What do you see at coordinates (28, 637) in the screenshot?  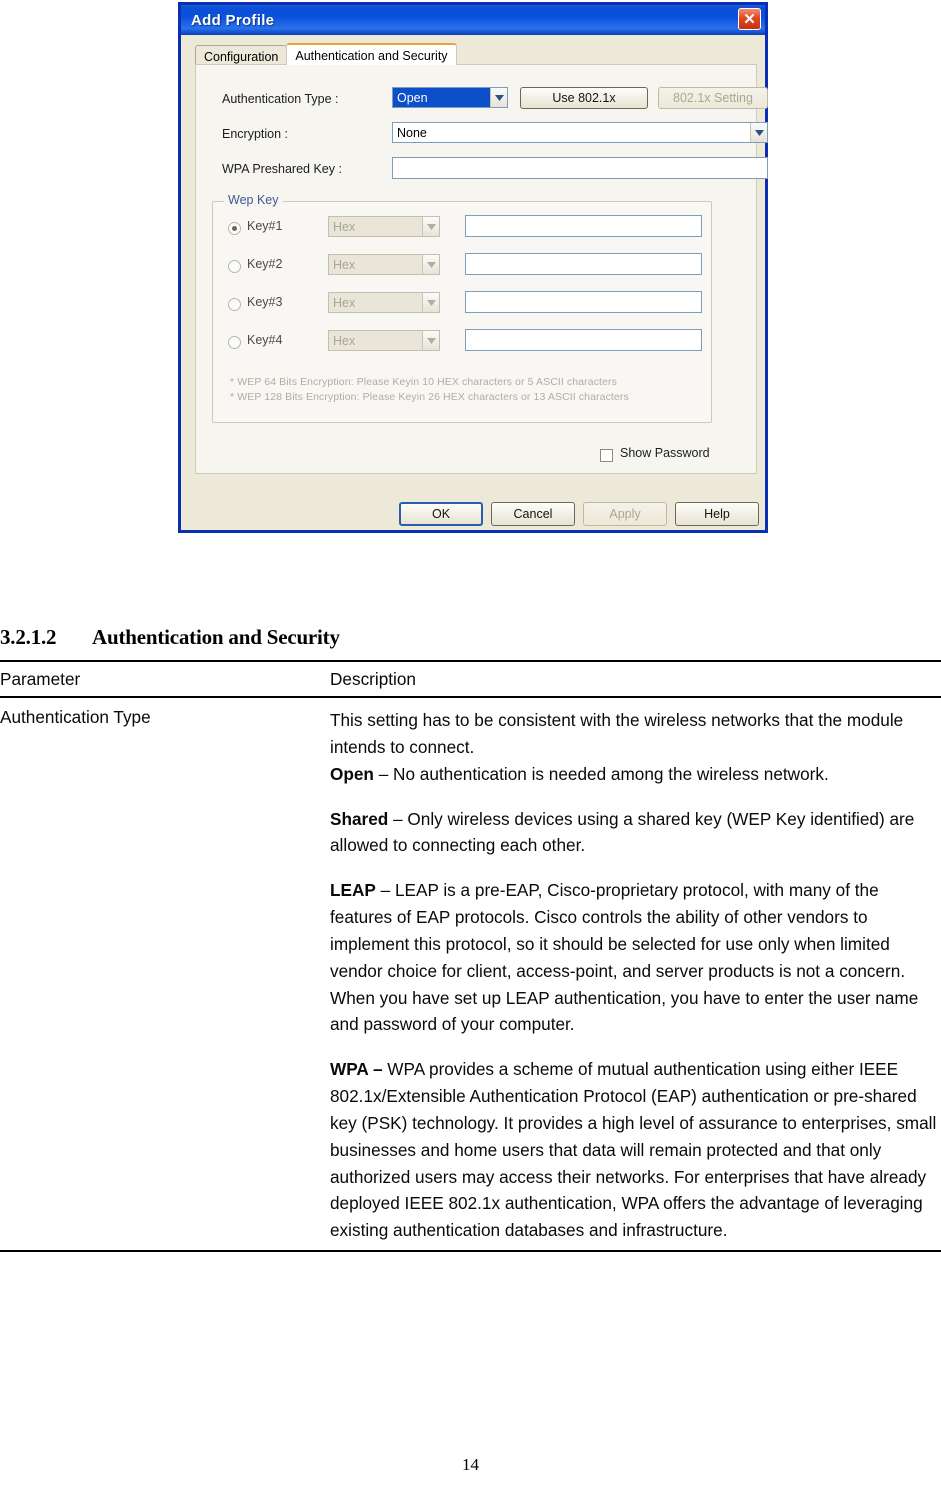 I see `section-number: 3.2.1.2` at bounding box center [28, 637].